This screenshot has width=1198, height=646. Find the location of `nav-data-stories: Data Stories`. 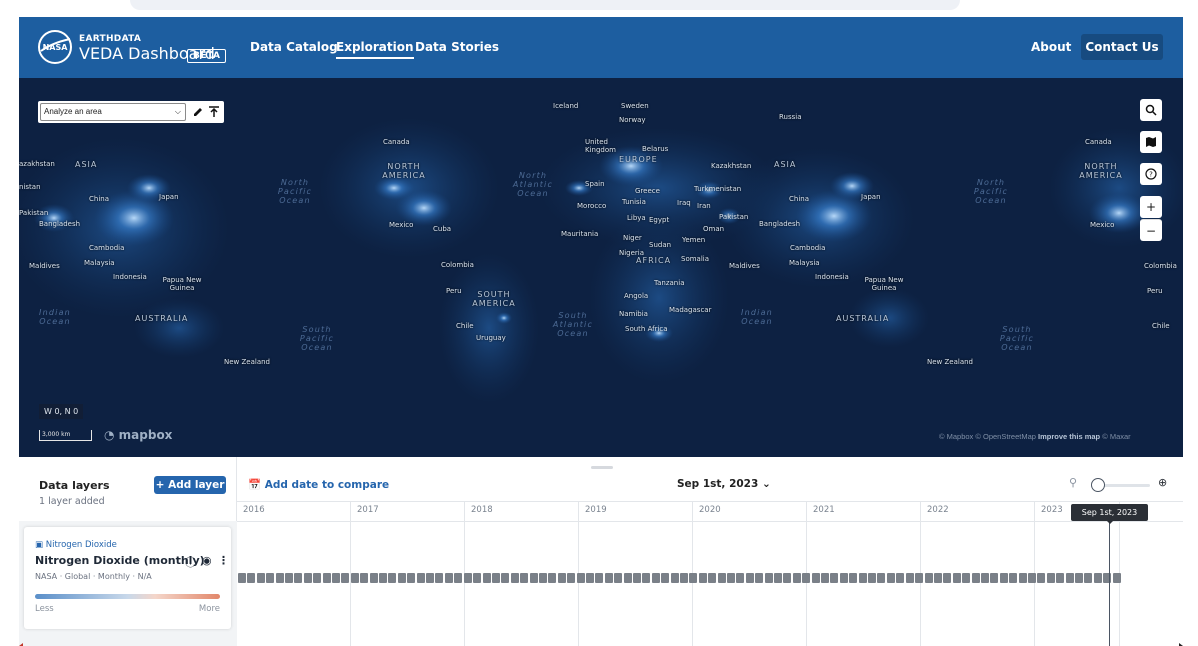

nav-data-stories: Data Stories is located at coordinates (457, 47).